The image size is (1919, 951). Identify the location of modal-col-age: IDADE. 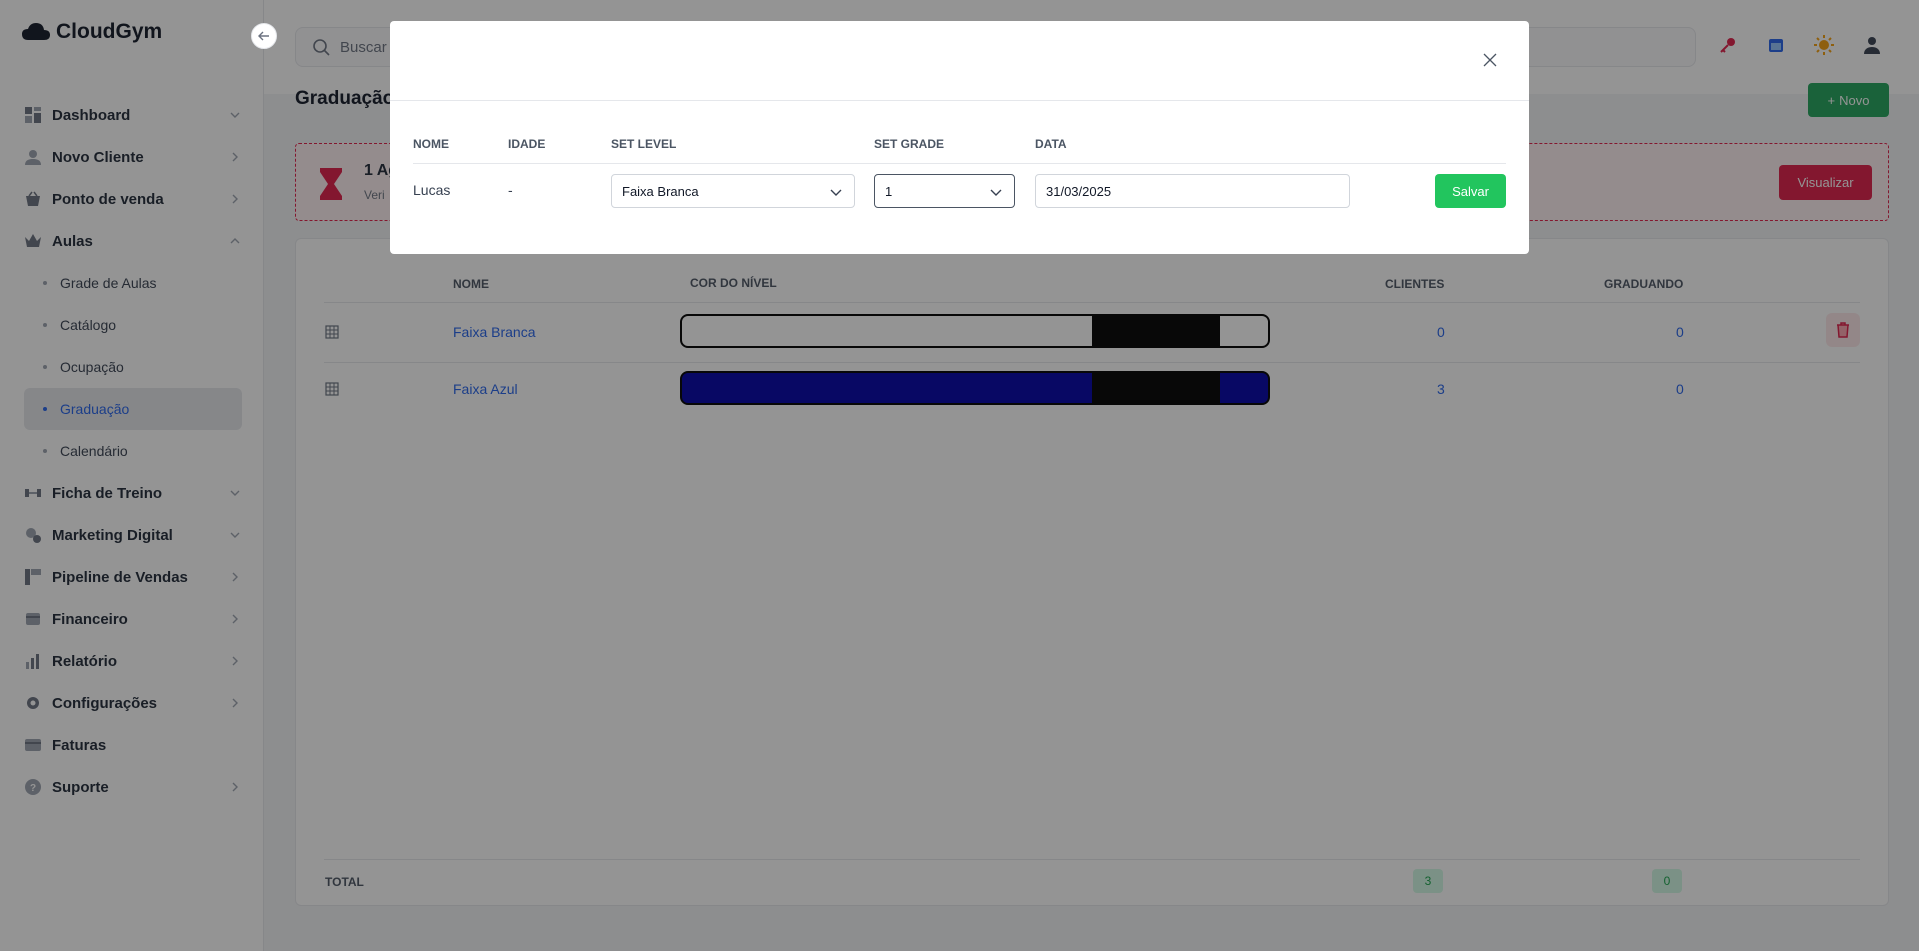
(527, 144).